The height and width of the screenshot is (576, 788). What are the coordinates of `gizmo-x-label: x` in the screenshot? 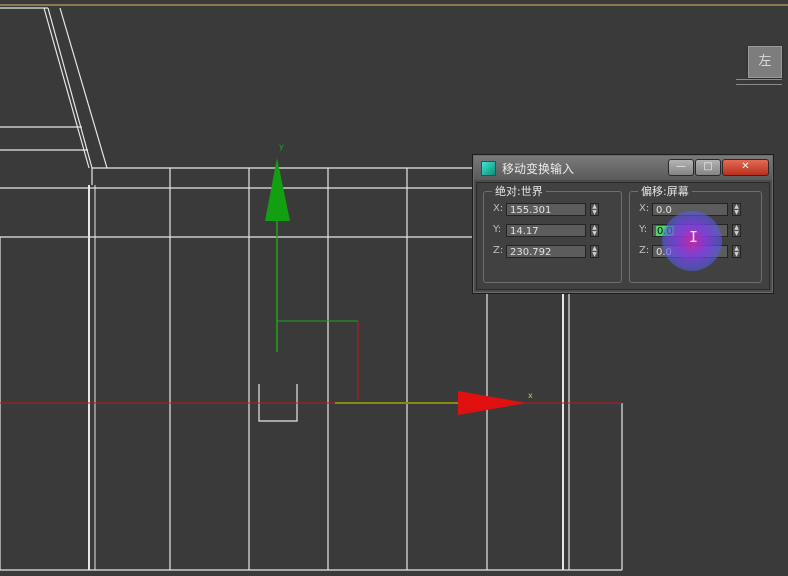 It's located at (530, 395).